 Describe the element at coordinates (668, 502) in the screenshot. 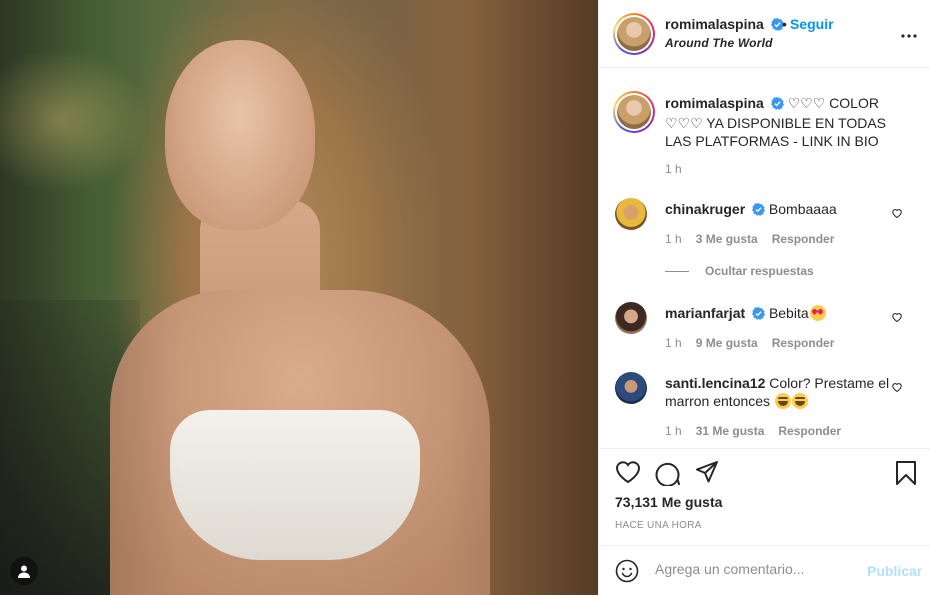

I see `likes-count: 73,131 Me gusta` at that location.